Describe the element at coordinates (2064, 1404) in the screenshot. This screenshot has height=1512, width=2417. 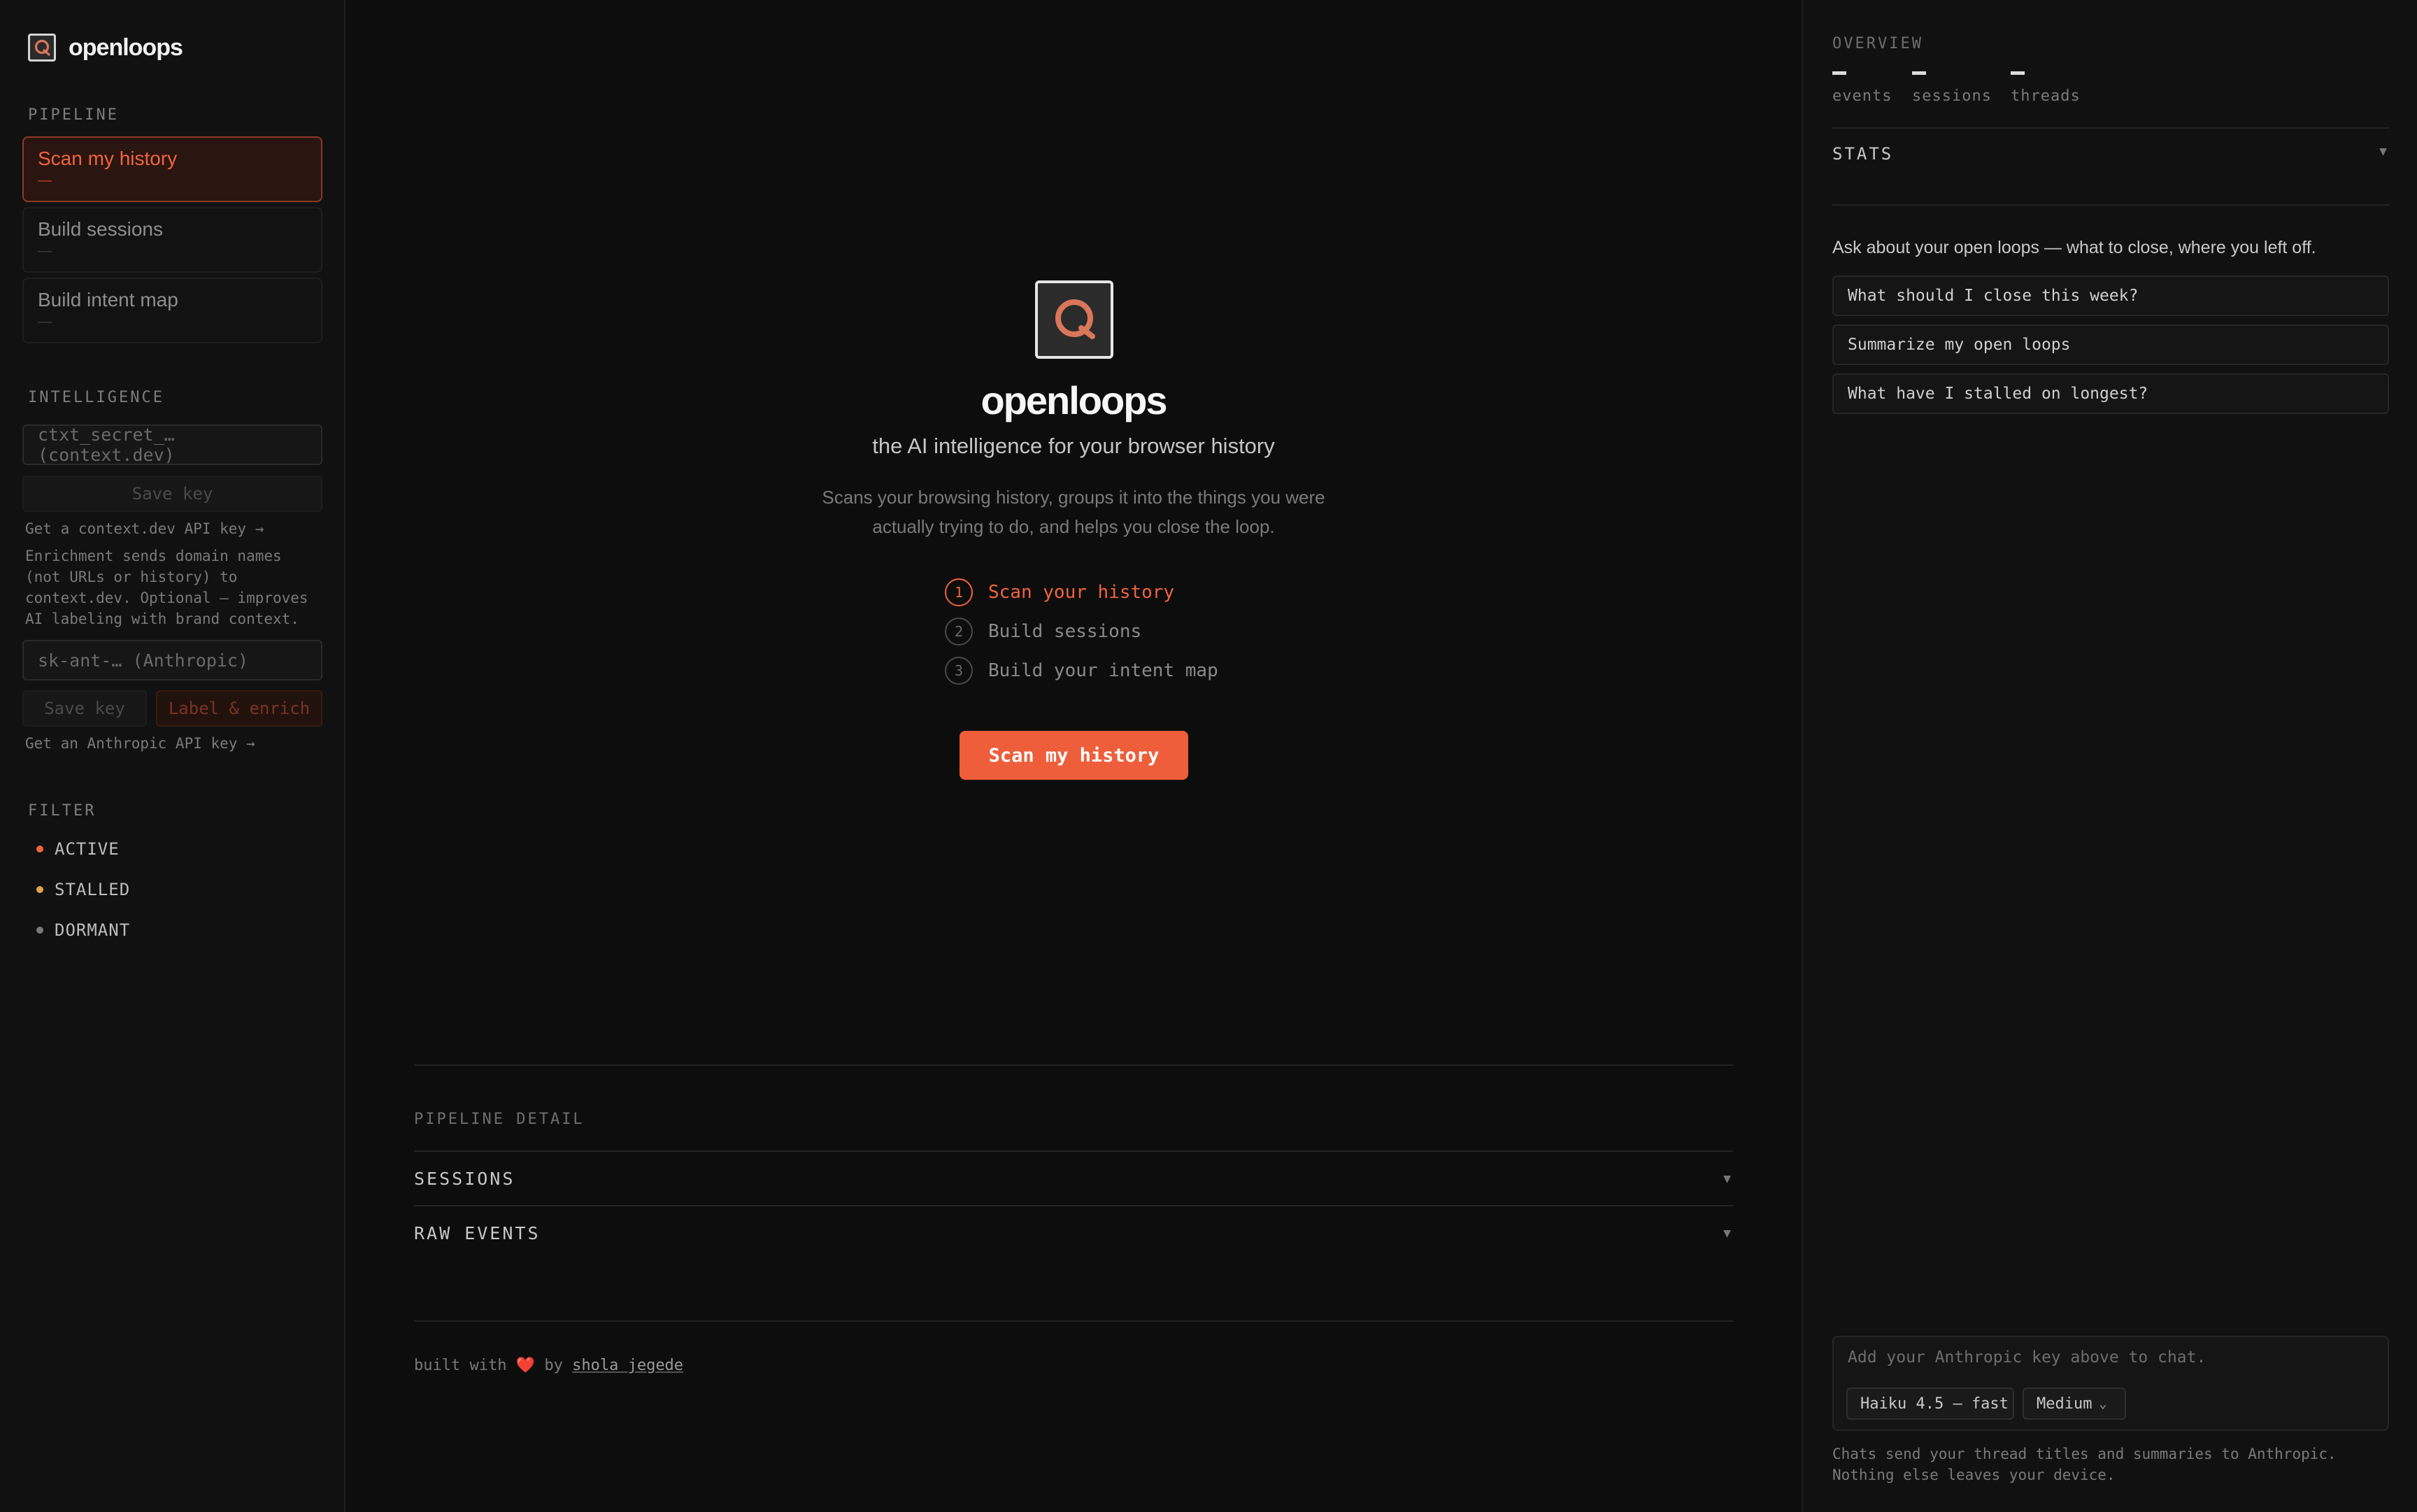
I see `effort-select-value: Medium` at that location.